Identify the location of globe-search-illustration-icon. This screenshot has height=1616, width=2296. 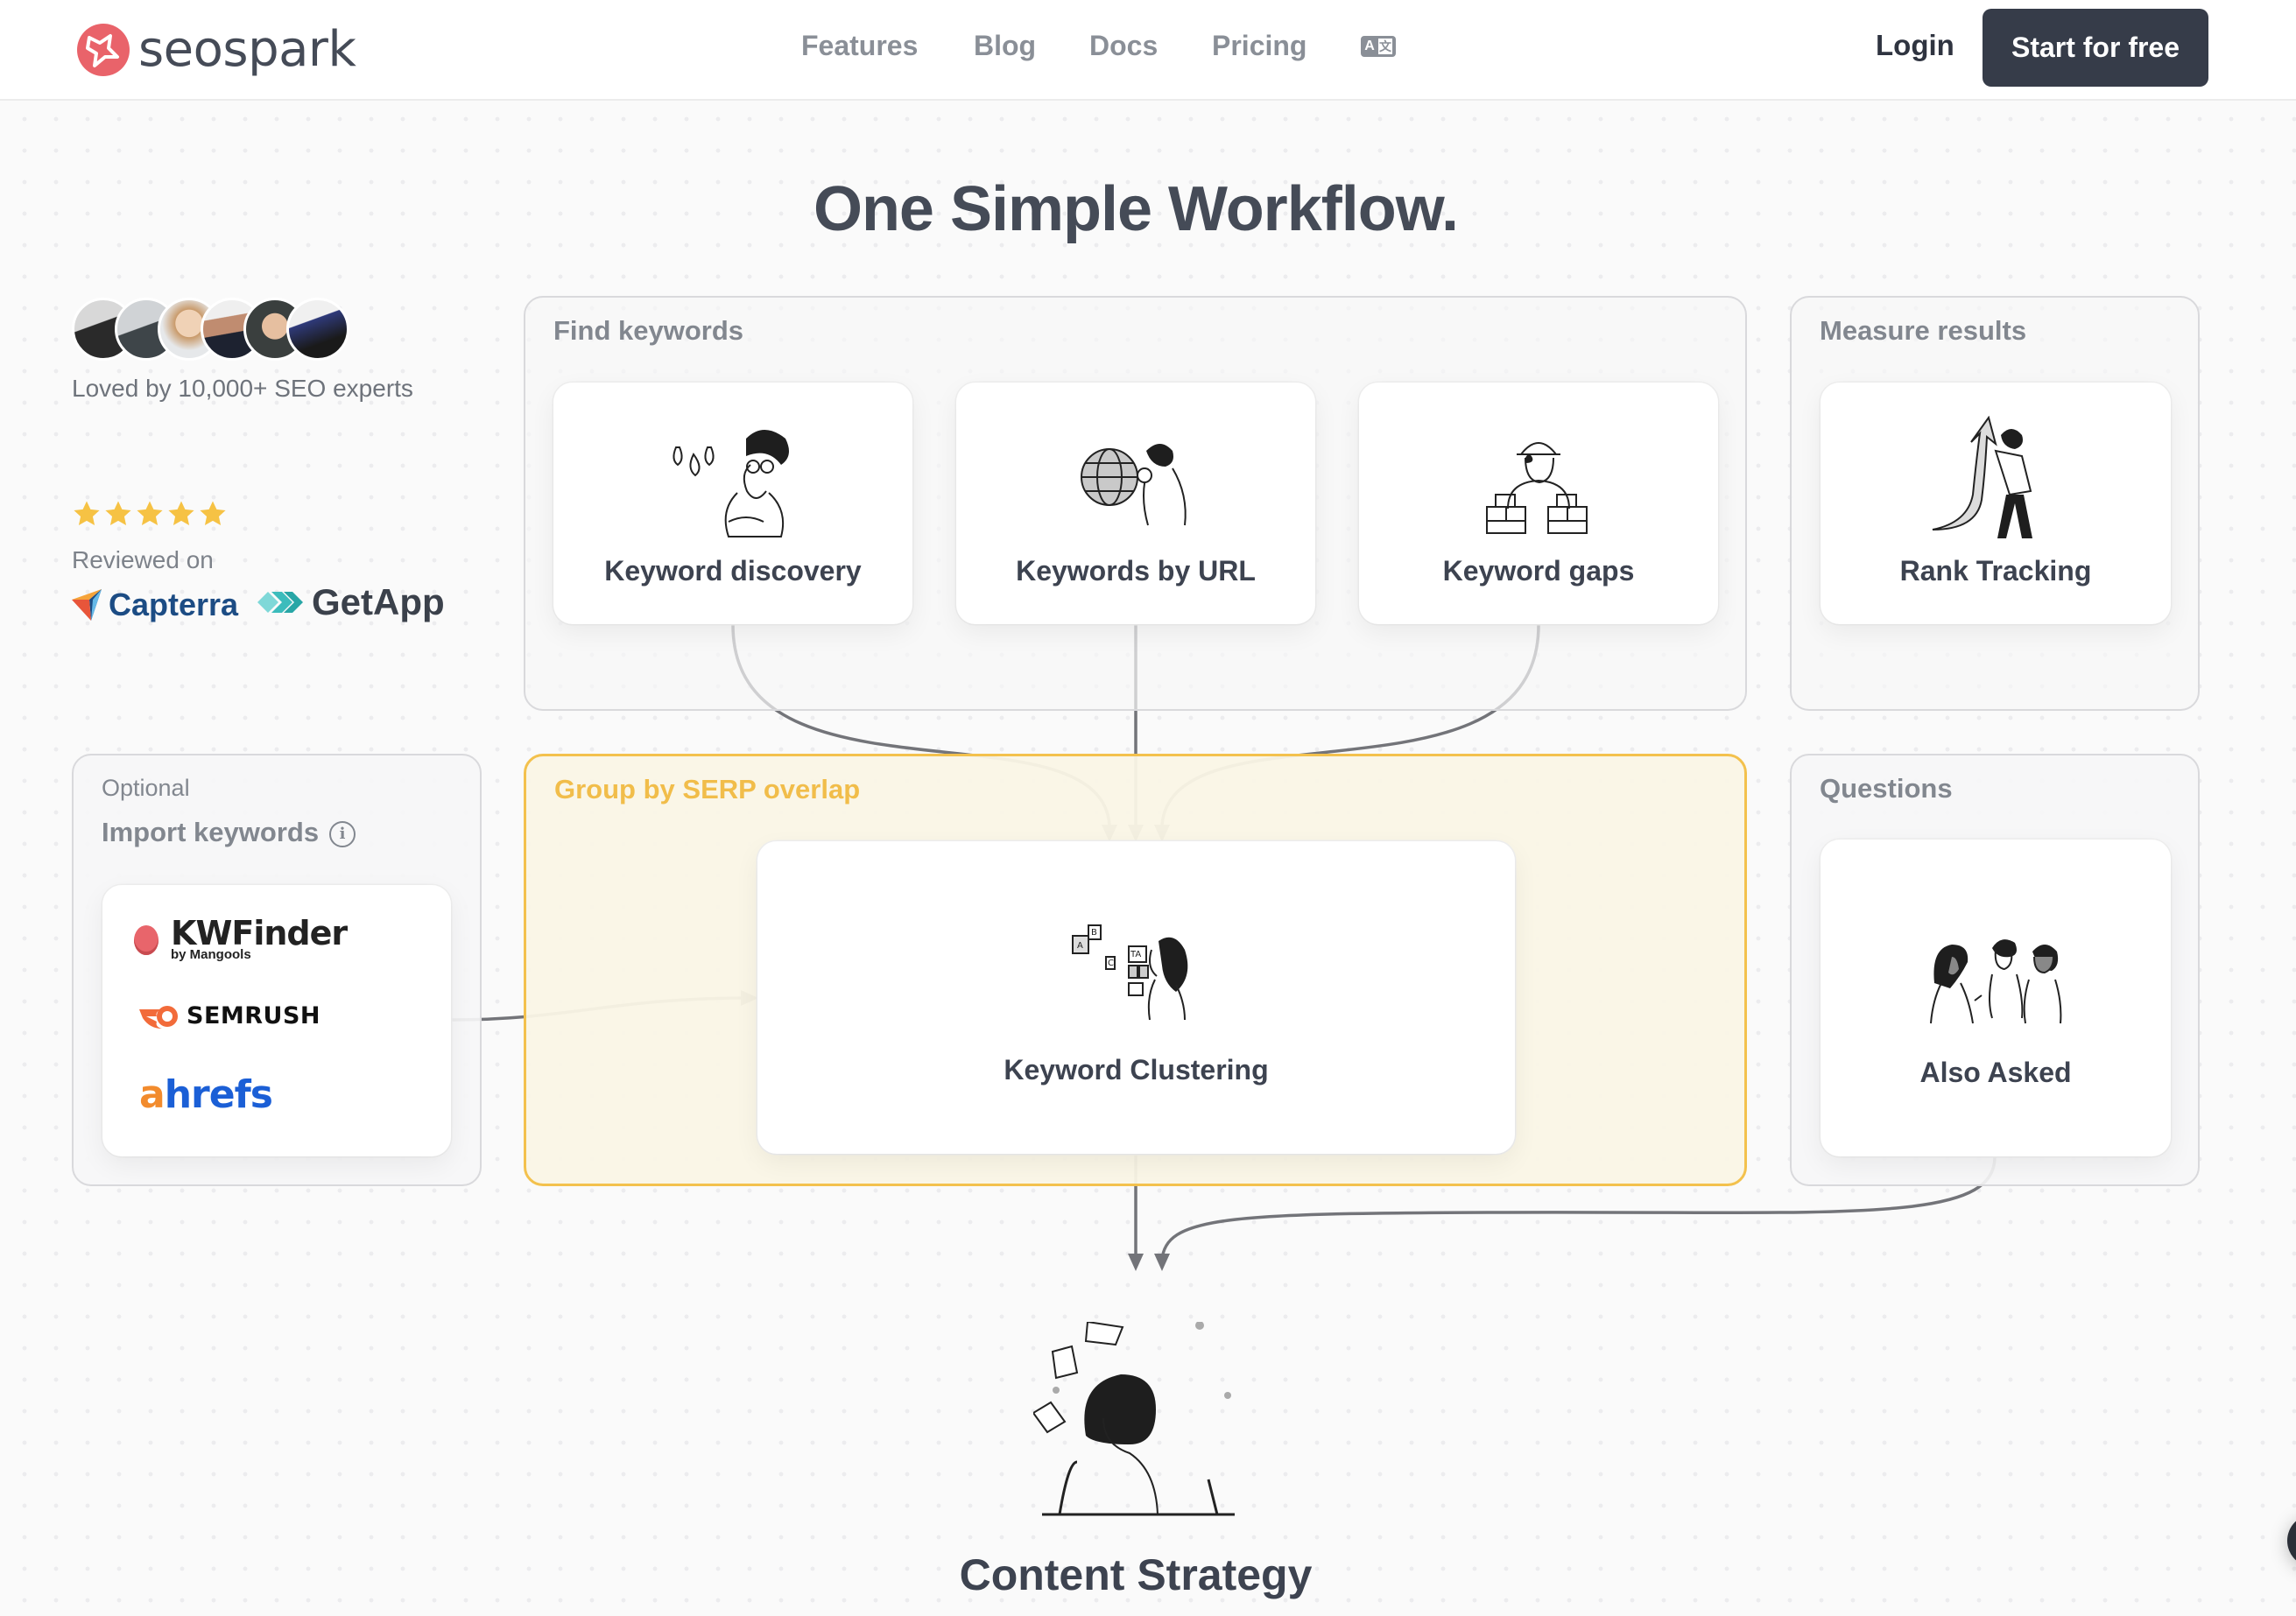
(1134, 485).